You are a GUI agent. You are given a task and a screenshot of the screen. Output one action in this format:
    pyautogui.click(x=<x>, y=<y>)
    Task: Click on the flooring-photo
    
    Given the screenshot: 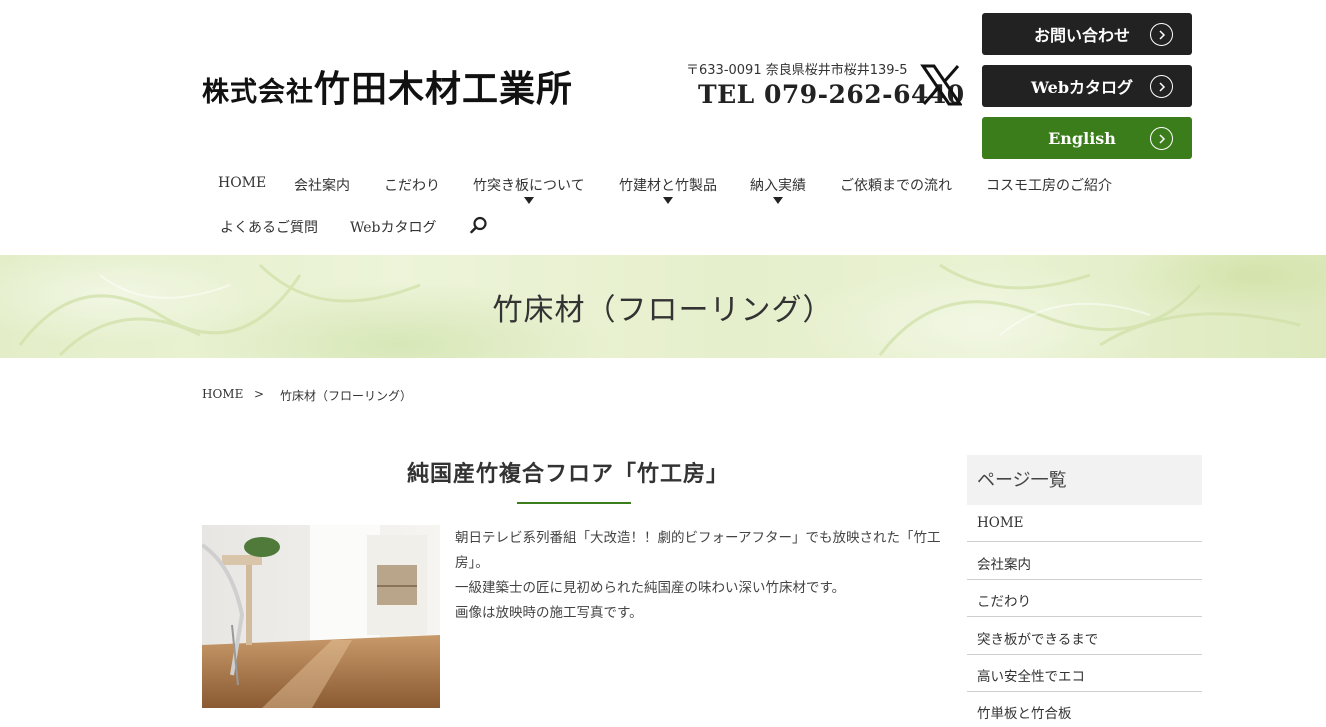 What is the action you would take?
    pyautogui.click(x=321, y=616)
    